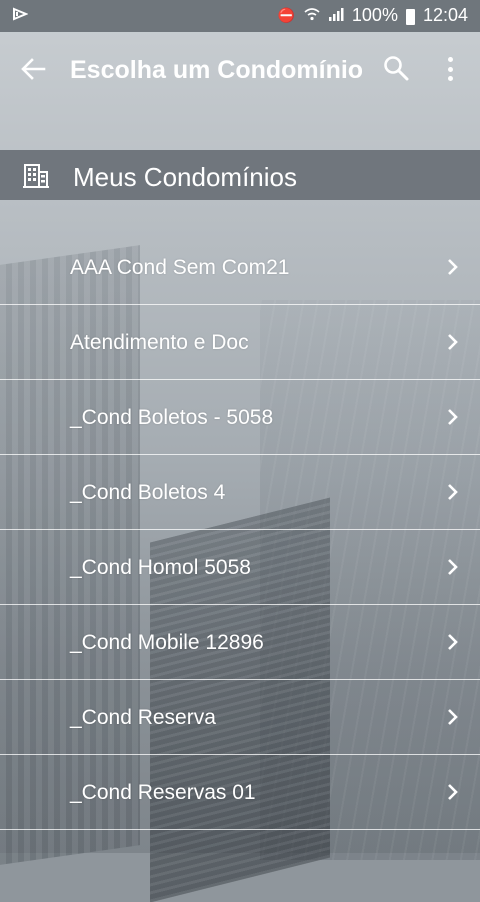  What do you see at coordinates (286, 15) in the screenshot?
I see `mute-icon: ⛔` at bounding box center [286, 15].